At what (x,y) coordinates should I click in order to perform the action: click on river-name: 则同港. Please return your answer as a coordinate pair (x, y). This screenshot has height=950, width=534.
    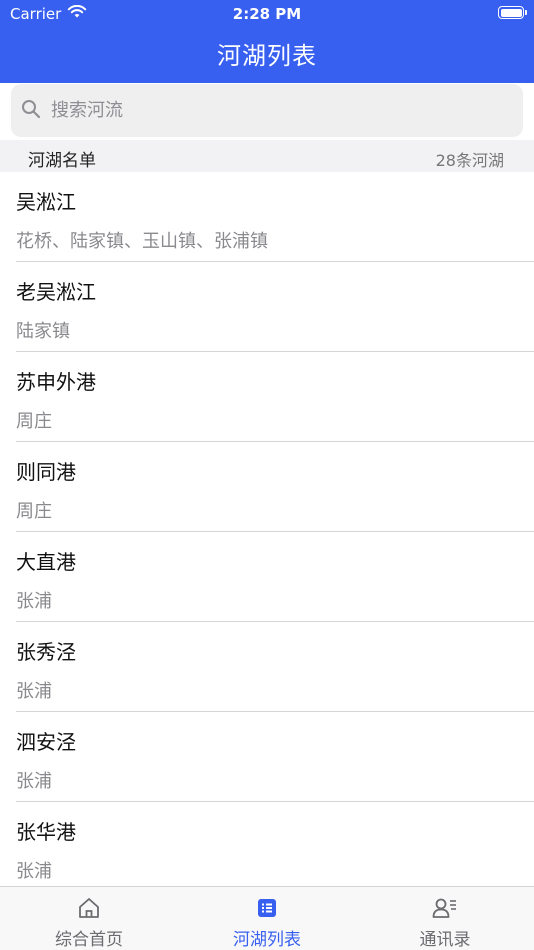
    Looking at the image, I should click on (46, 472).